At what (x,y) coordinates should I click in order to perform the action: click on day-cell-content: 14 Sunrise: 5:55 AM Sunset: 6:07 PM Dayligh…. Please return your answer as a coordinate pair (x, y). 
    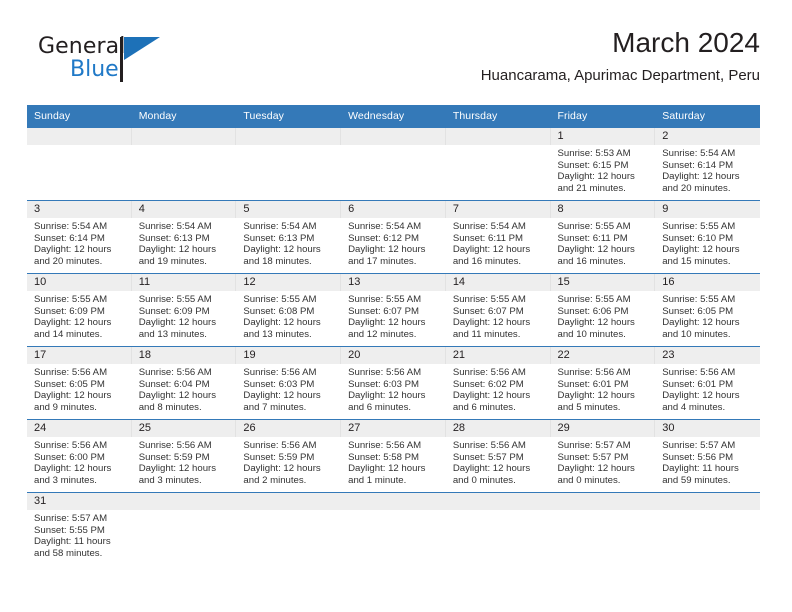
    Looking at the image, I should click on (498, 310).